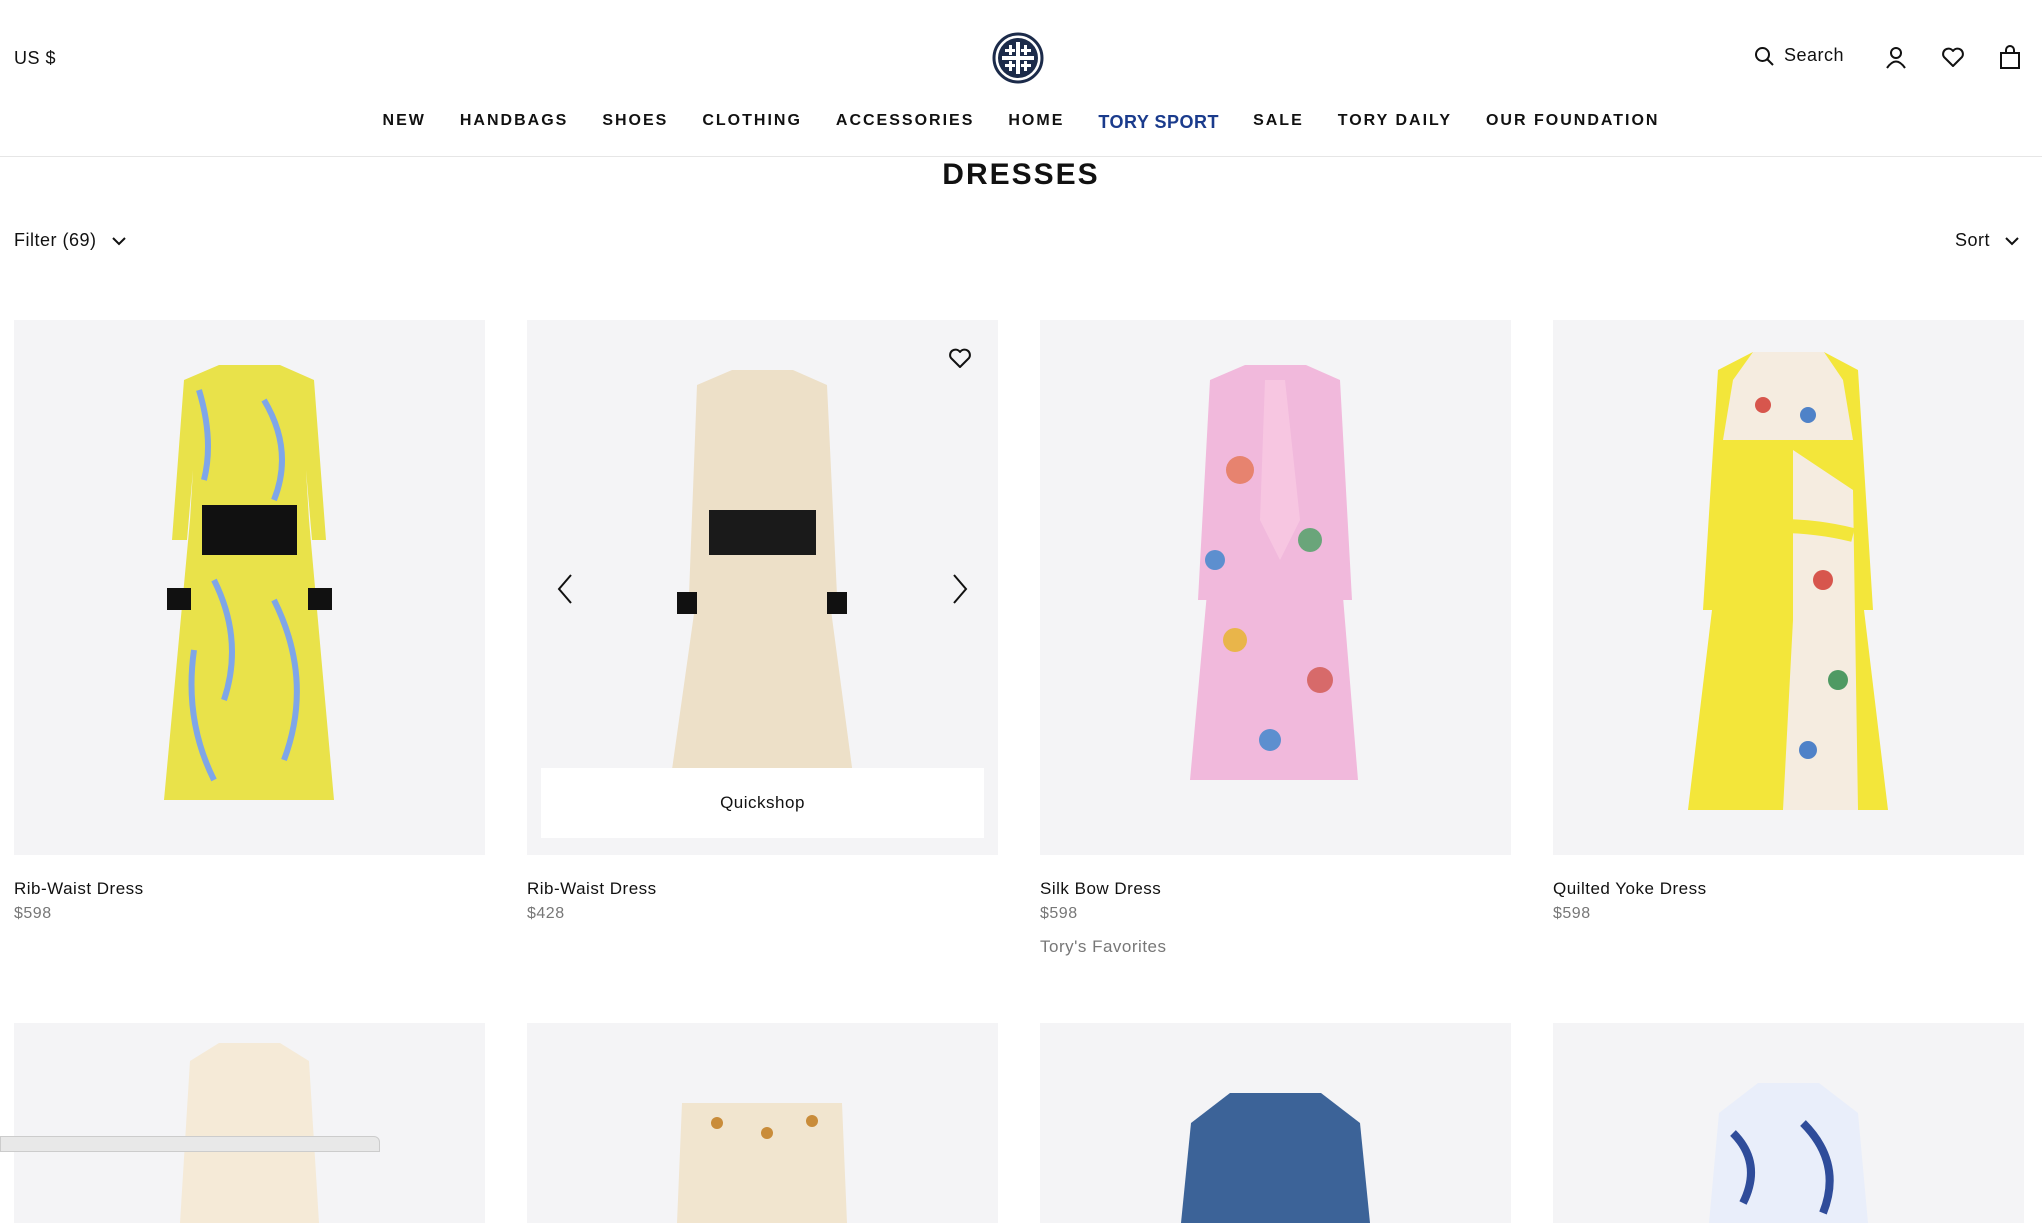 The height and width of the screenshot is (1223, 2042). What do you see at coordinates (960, 358) in the screenshot?
I see `add-to-wishlist-icon` at bounding box center [960, 358].